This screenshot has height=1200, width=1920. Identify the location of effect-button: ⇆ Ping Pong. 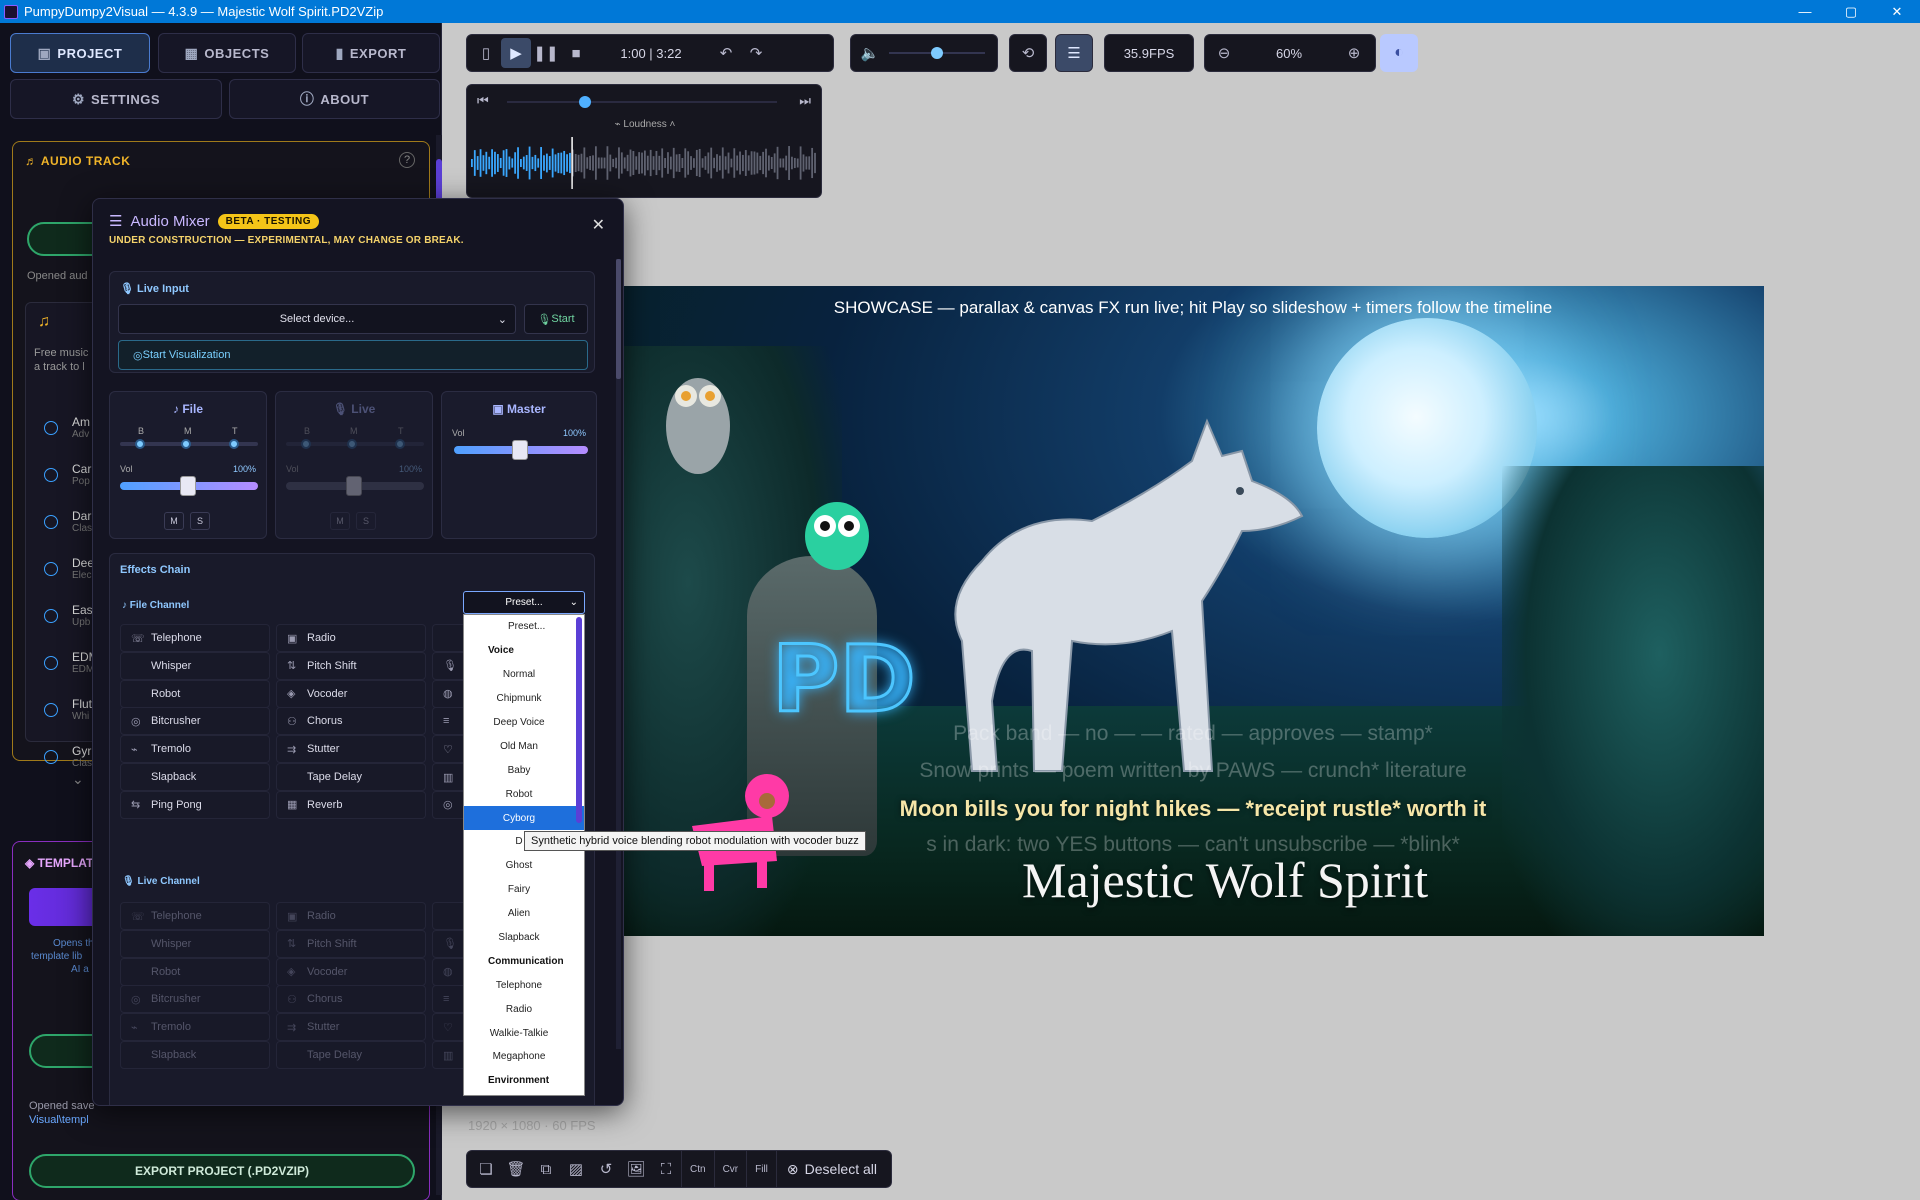
(195, 804).